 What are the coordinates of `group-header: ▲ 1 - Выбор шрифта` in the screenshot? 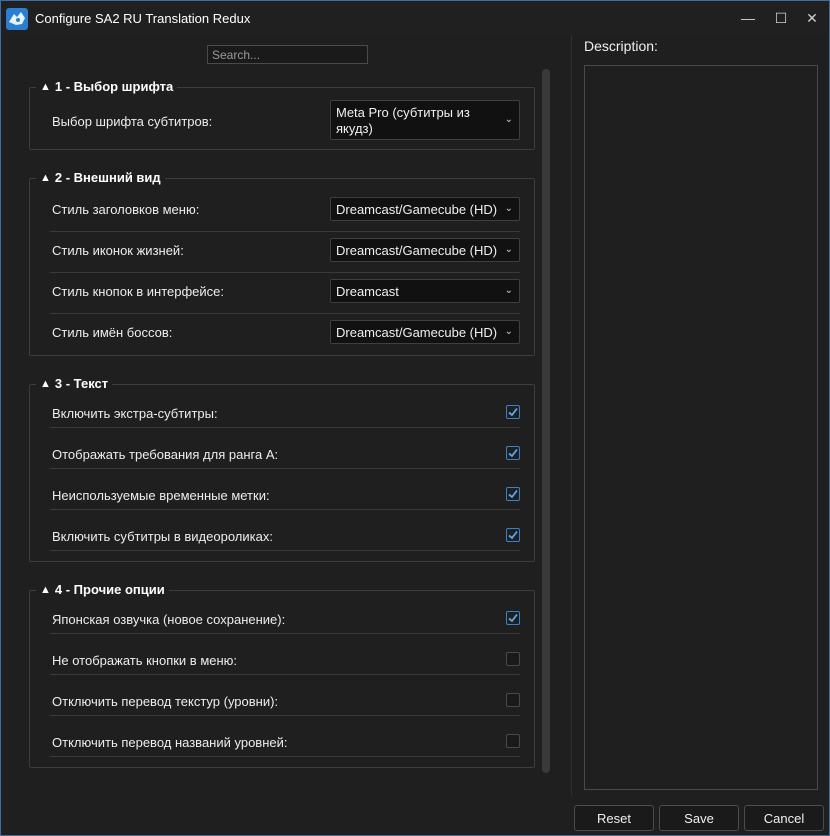 It's located at (107, 86).